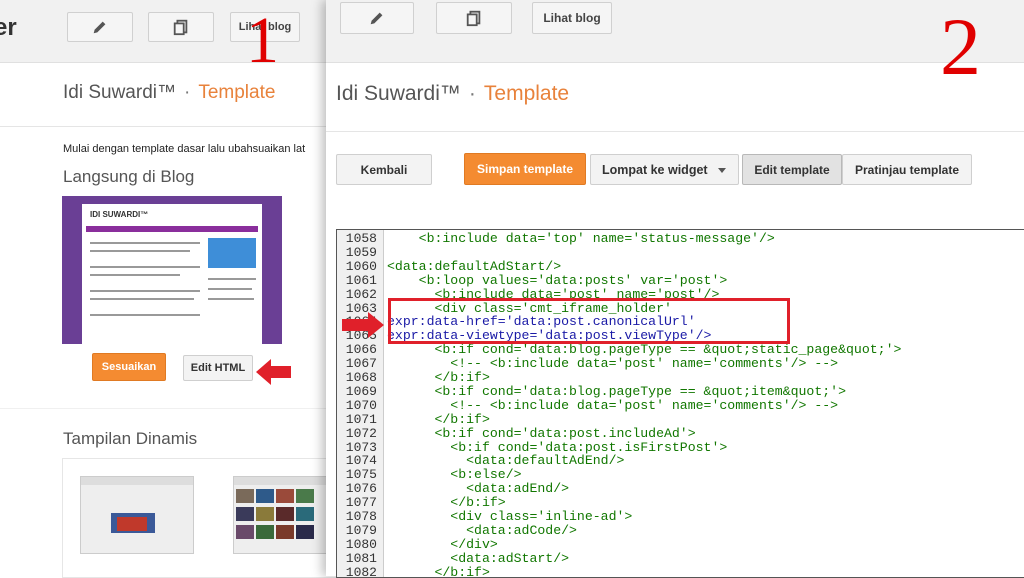  Describe the element at coordinates (273, 372) in the screenshot. I see `red-arrow-left-icon` at that location.